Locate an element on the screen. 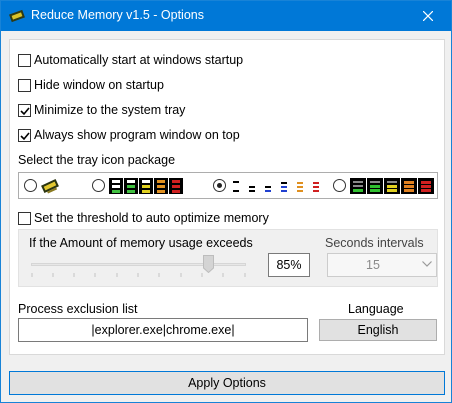 Image resolution: width=452 pixels, height=403 pixels. slider-thumb is located at coordinates (208, 264).